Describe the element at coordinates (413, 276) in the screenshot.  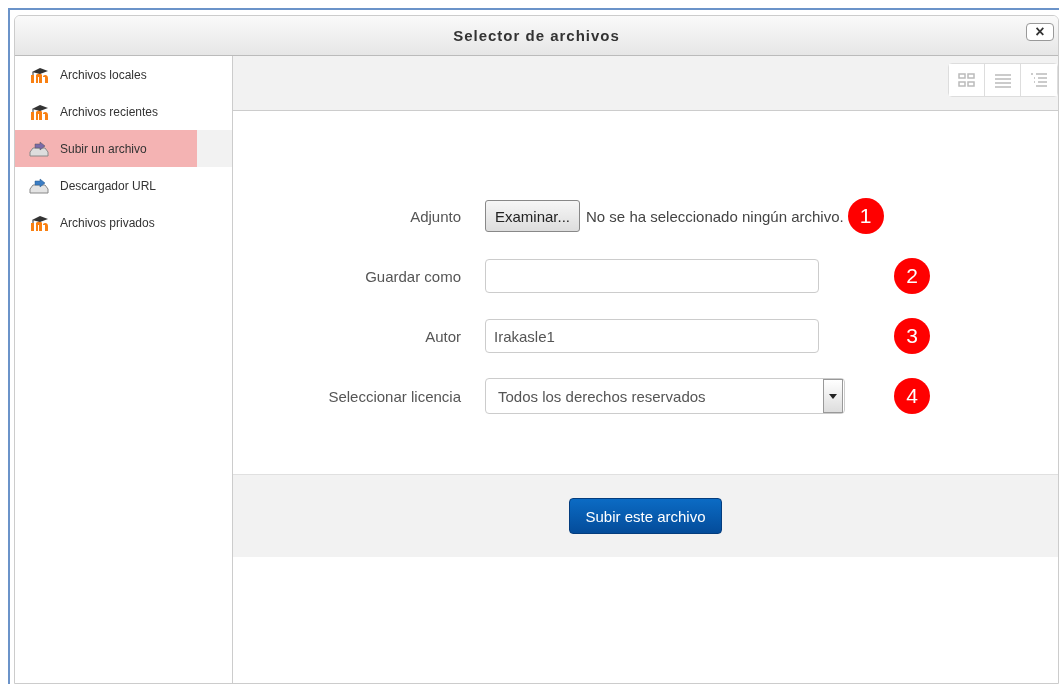
I see `field-label: Guardar como` at that location.